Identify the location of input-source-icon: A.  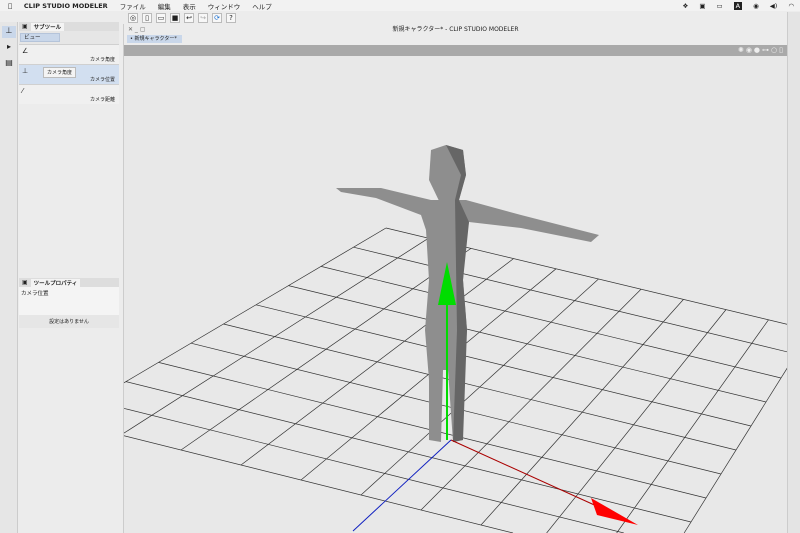
(738, 5).